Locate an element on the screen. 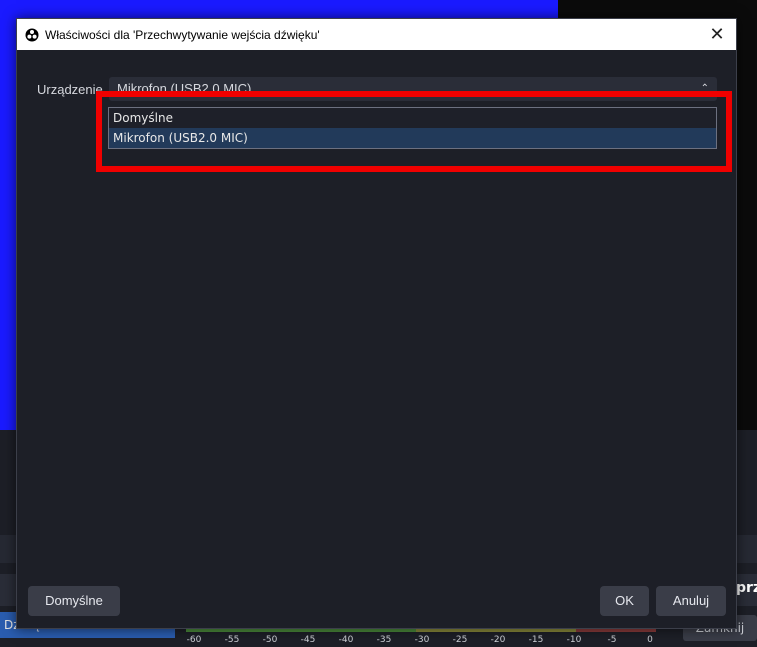  meter-tick: -50 is located at coordinates (270, 640).